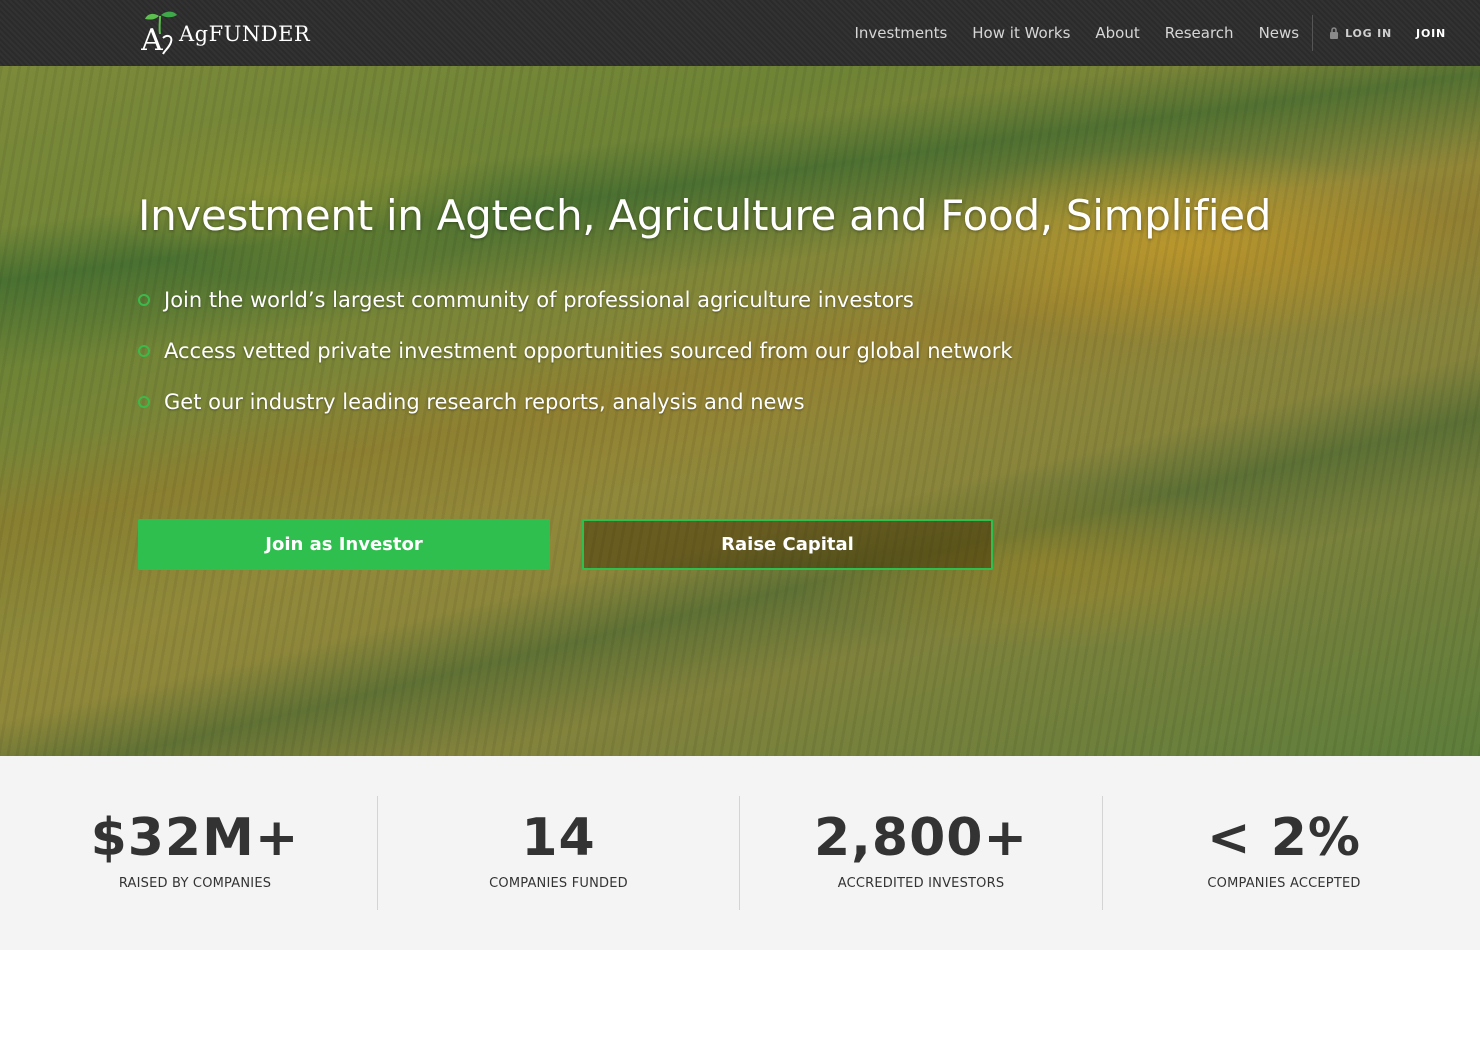 Image resolution: width=1480 pixels, height=1037 pixels. I want to click on nav-research: Research, so click(1199, 33).